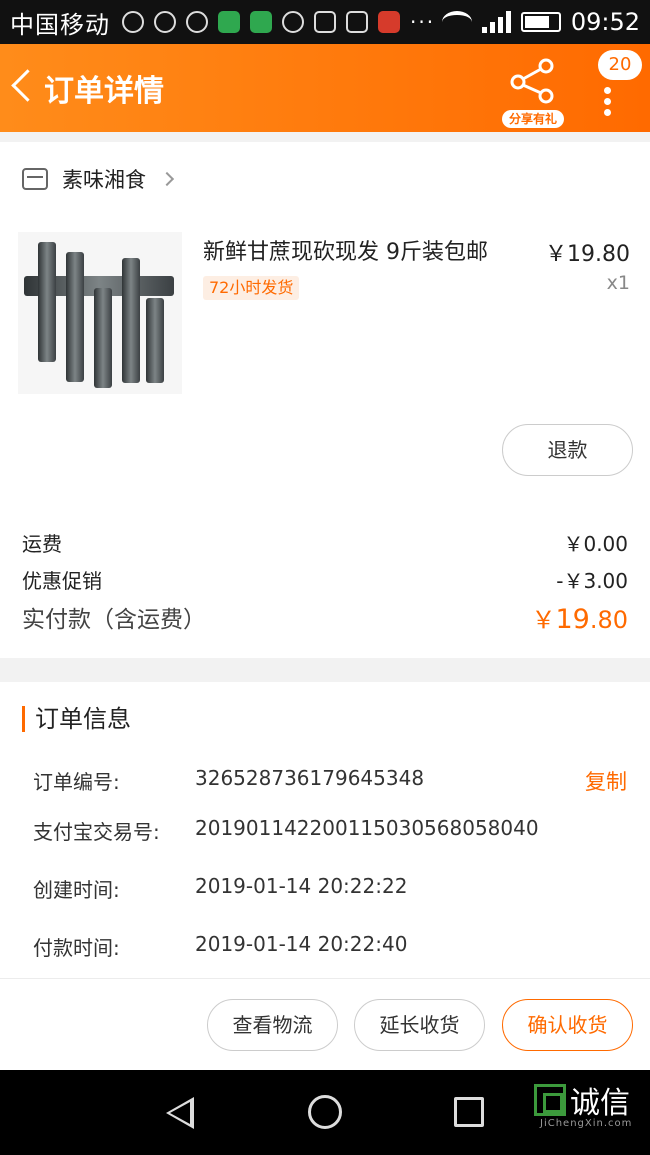 Image resolution: width=650 pixels, height=1155 pixels. Describe the element at coordinates (76, 782) in the screenshot. I see `order-number-label: 订单编号:` at that location.